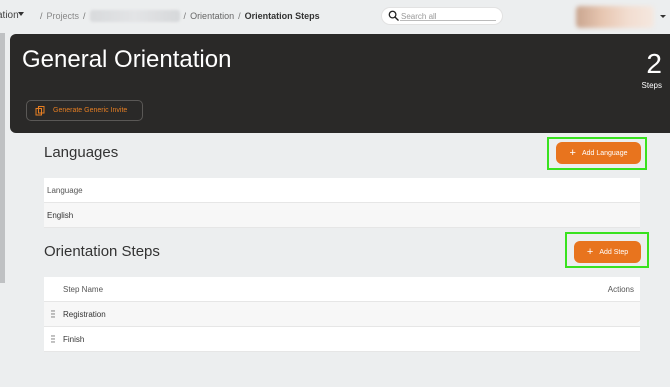 This screenshot has height=387, width=670. What do you see at coordinates (81, 152) in the screenshot?
I see `languages-title: Languages` at bounding box center [81, 152].